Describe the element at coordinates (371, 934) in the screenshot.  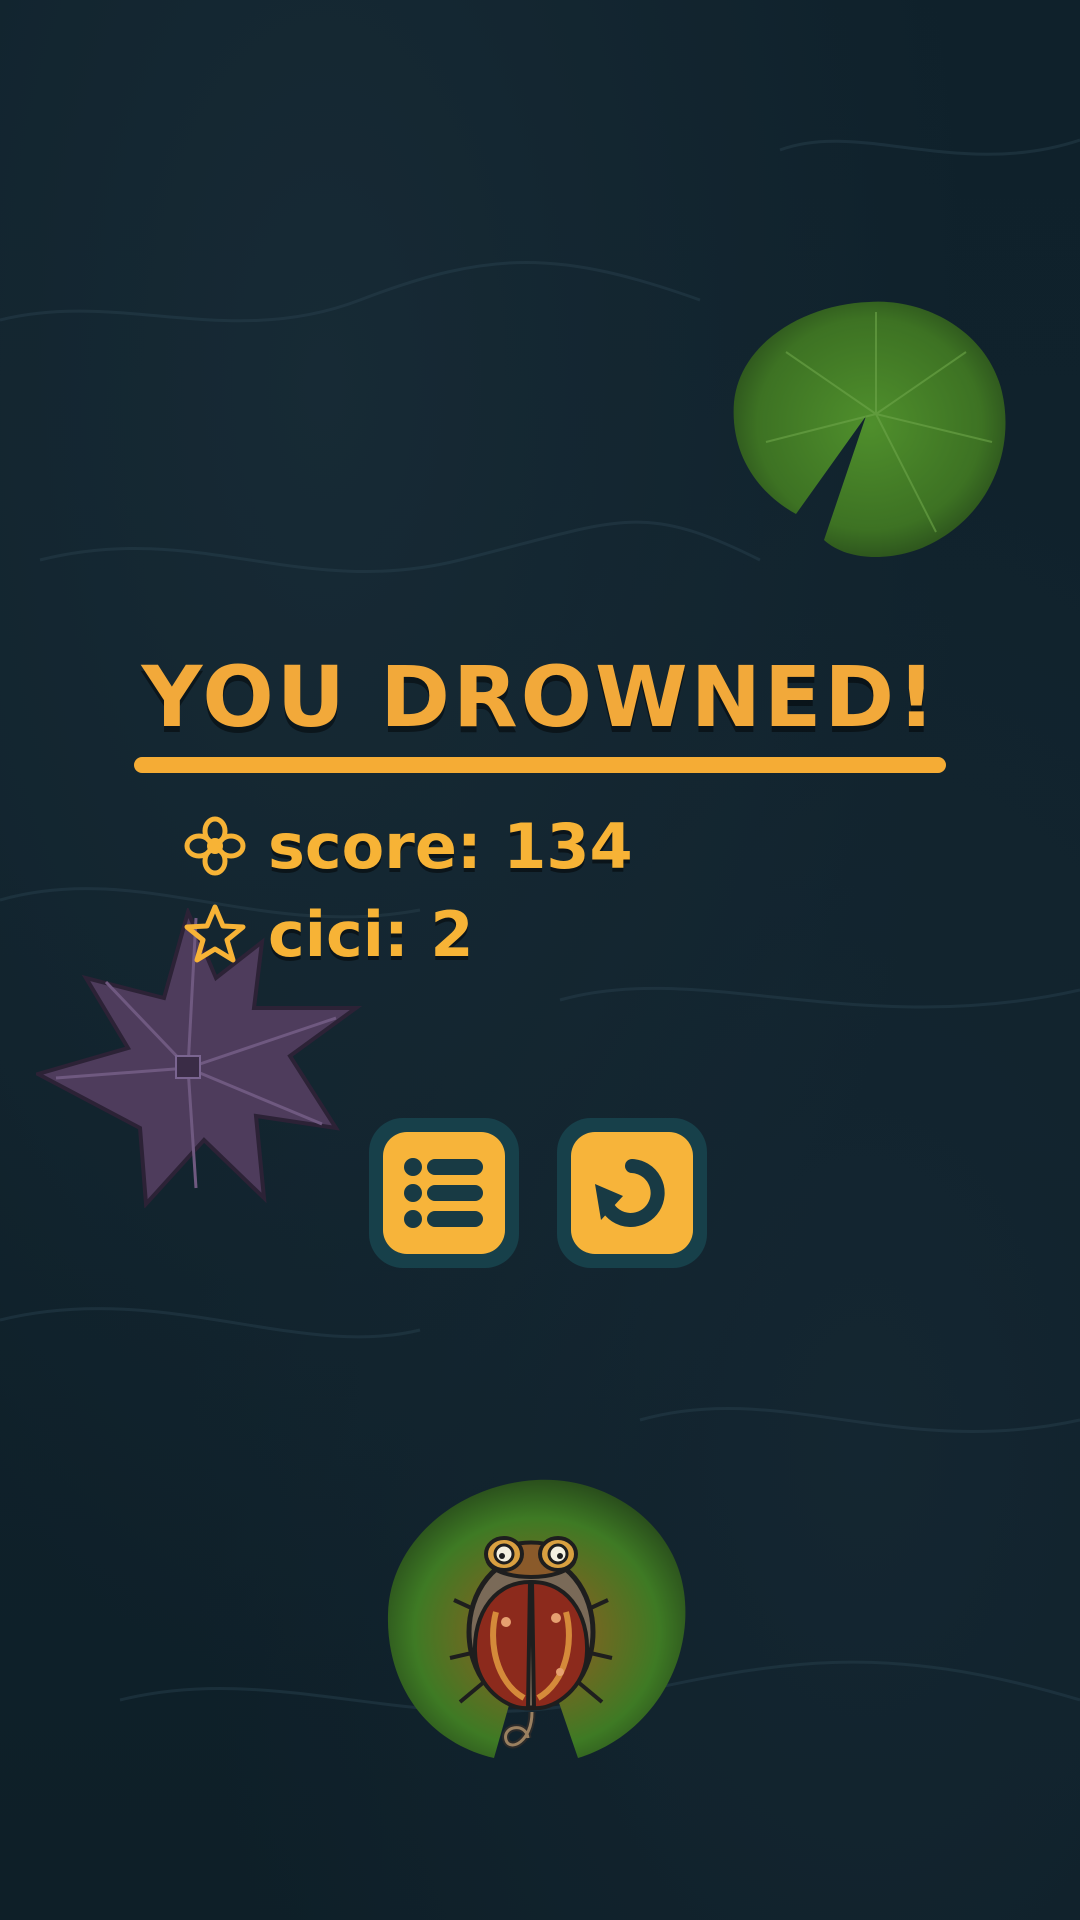
I see `cici-label: cici: 2` at that location.